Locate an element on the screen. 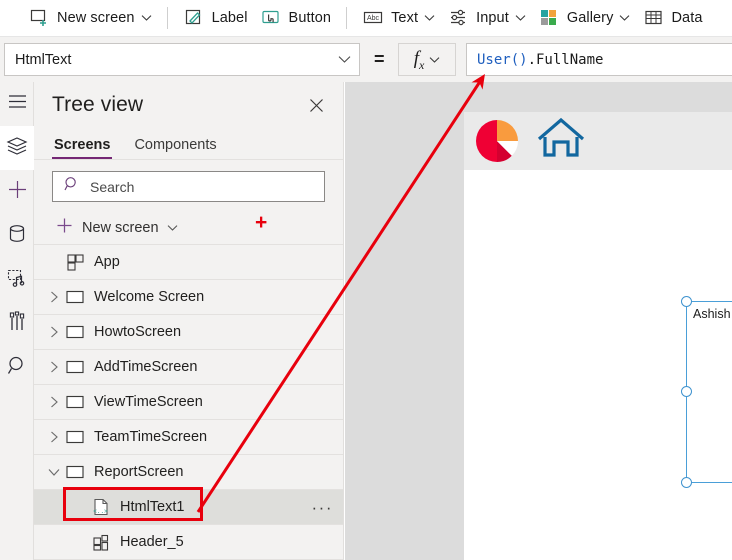 The height and width of the screenshot is (560, 732). command-text: Abc Text is located at coordinates (398, 18).